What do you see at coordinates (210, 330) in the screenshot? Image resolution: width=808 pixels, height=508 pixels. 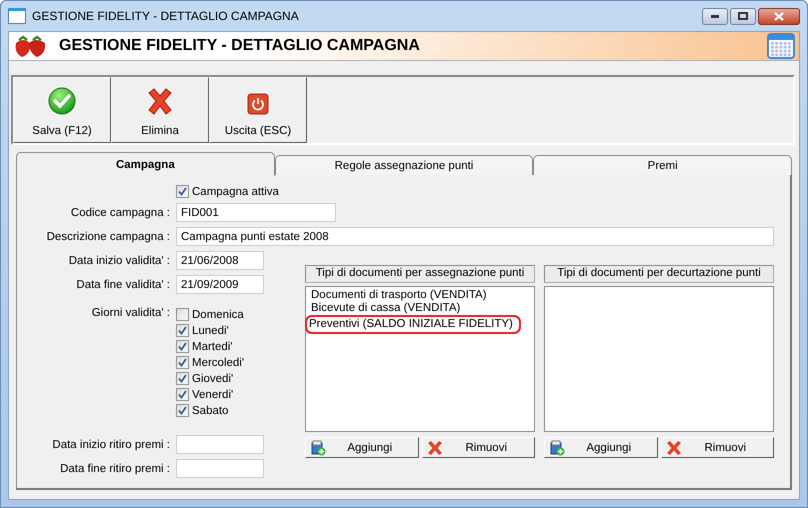 I see `checkbox-label: Lunedi'` at bounding box center [210, 330].